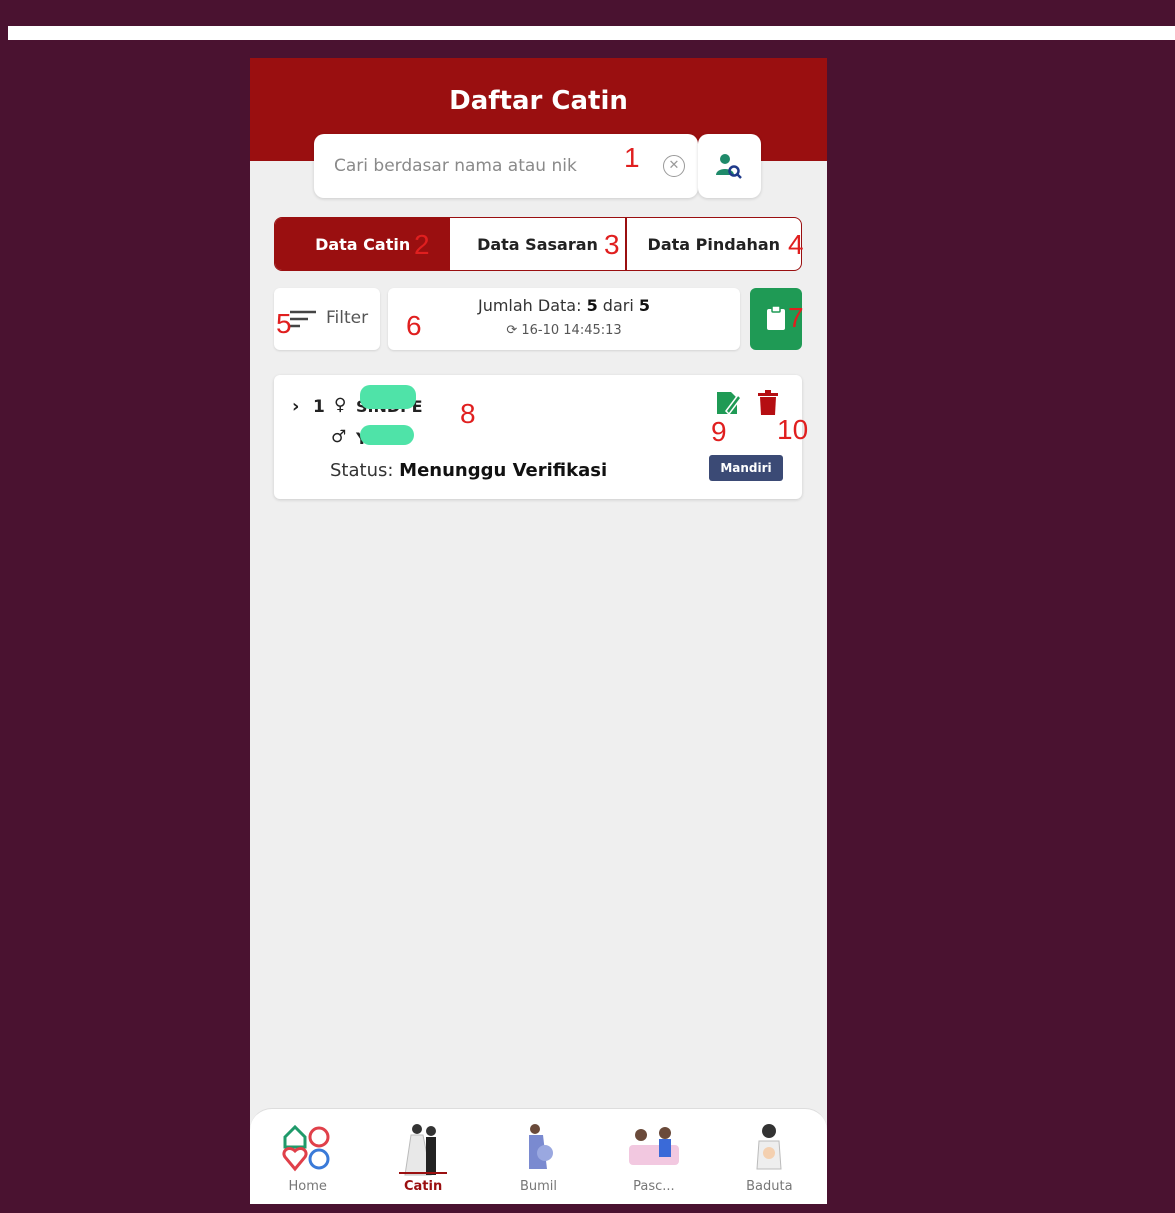 The height and width of the screenshot is (1213, 1175). Describe the element at coordinates (340, 405) in the screenshot. I see `female-icon: ♀` at that location.